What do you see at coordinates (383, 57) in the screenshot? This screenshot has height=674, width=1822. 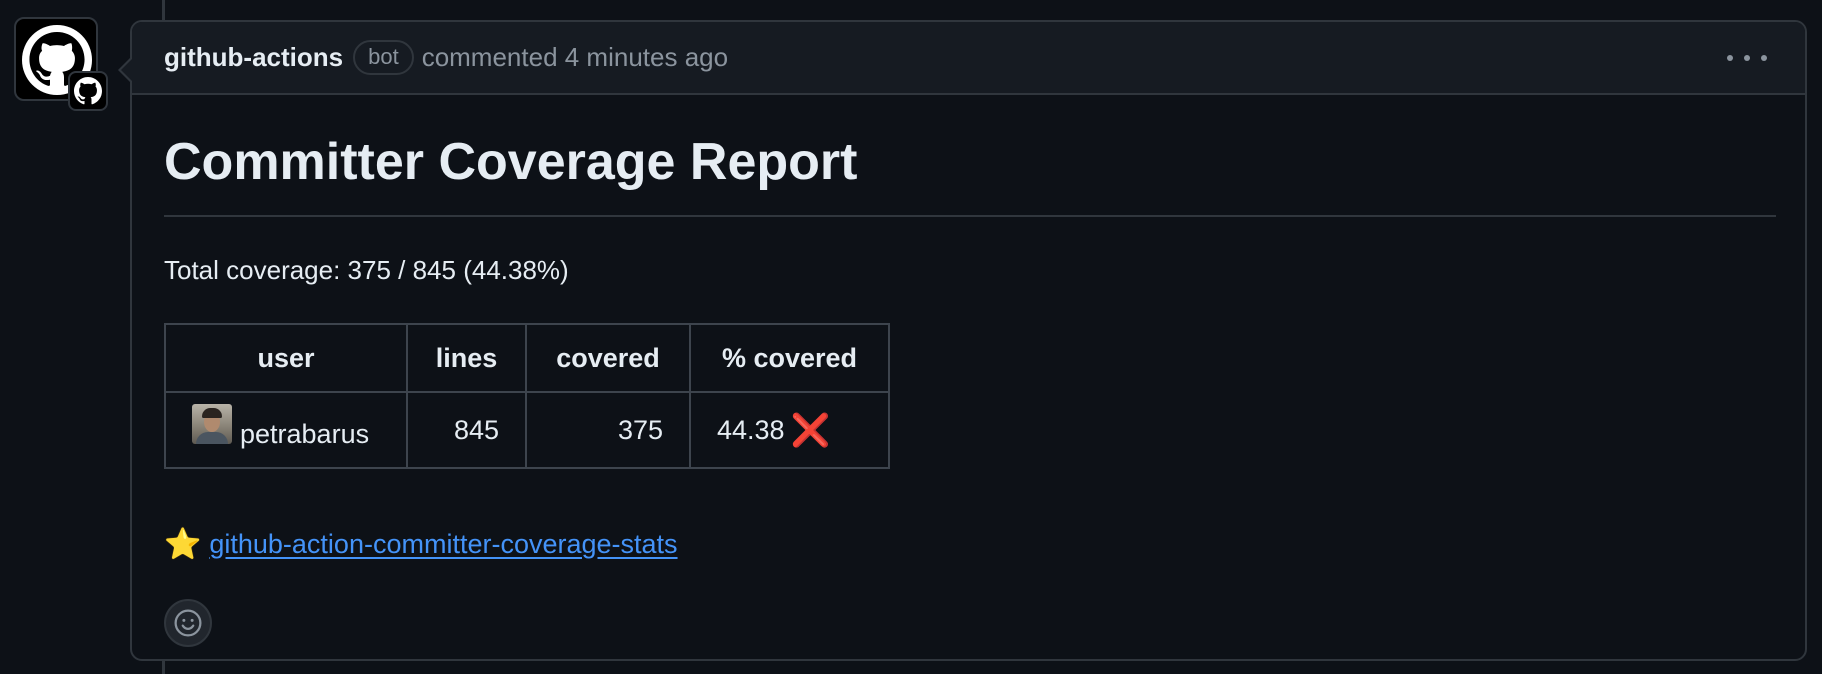 I see `bot-badge: bot` at bounding box center [383, 57].